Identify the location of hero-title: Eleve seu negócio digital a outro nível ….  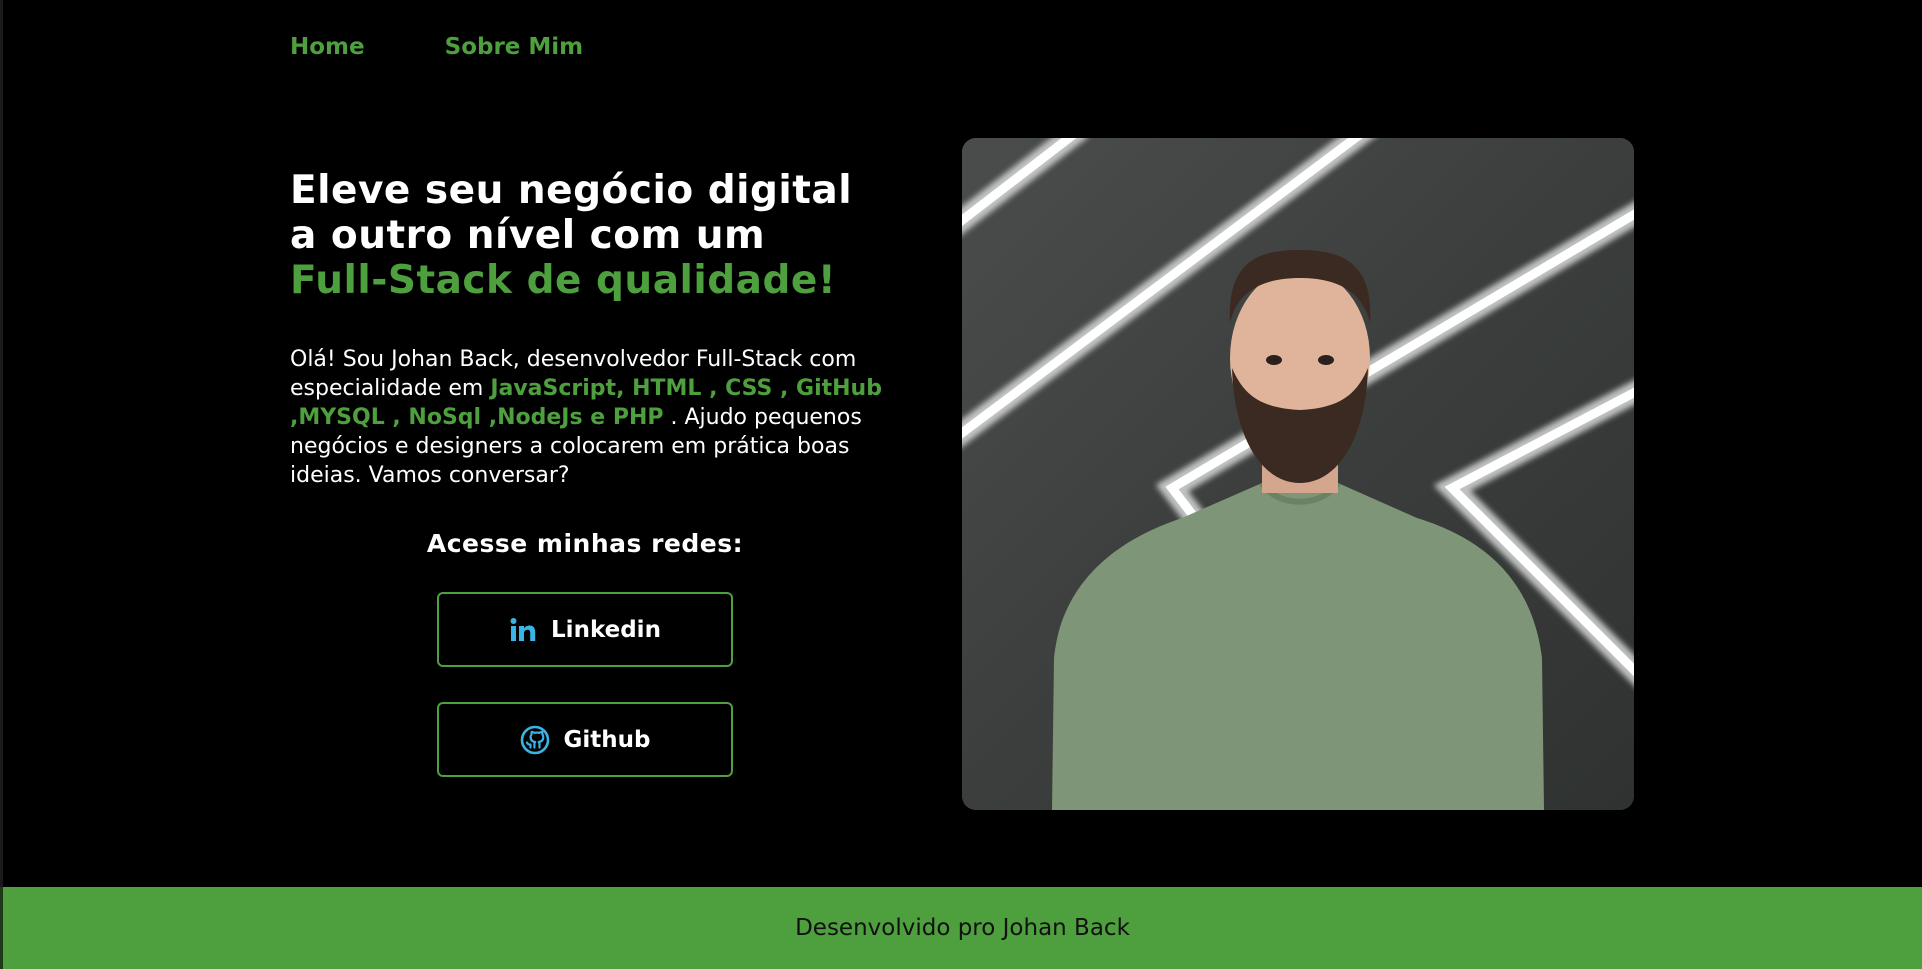
(610, 235).